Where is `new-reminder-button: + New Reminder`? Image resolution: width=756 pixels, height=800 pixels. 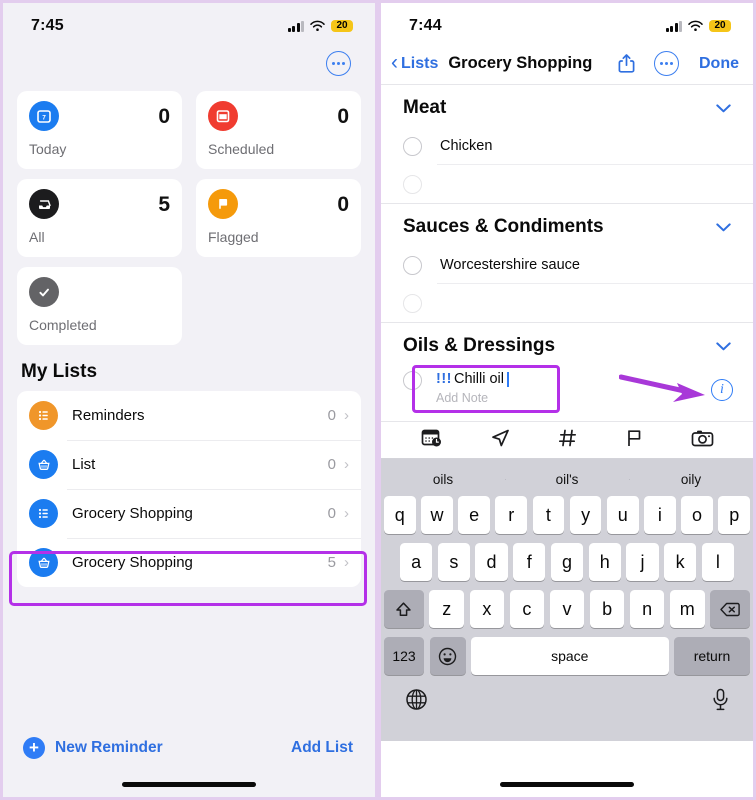 new-reminder-button: + New Reminder is located at coordinates (93, 748).